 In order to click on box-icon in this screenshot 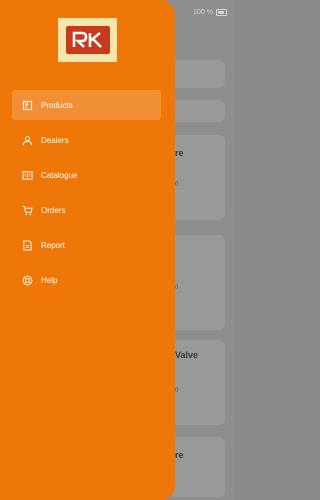, I will do `click(27, 105)`.